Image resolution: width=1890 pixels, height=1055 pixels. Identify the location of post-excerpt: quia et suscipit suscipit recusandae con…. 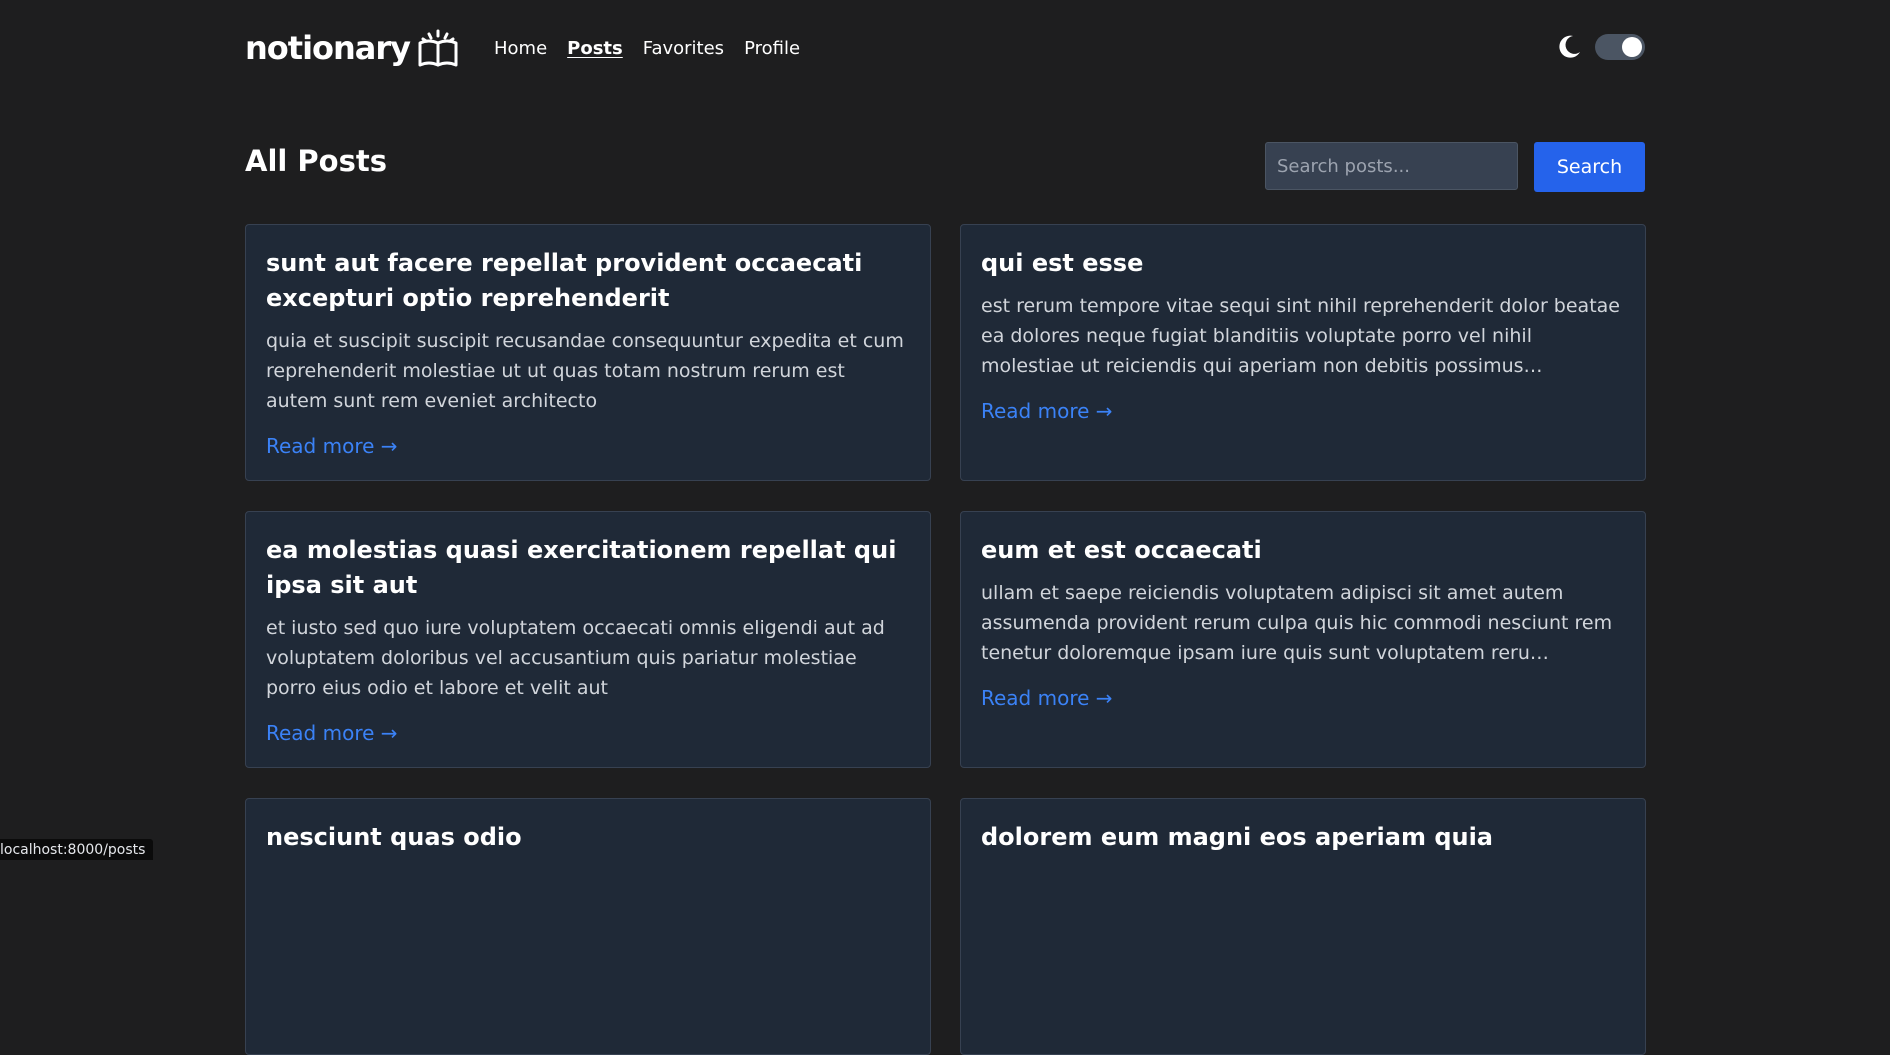
(588, 371).